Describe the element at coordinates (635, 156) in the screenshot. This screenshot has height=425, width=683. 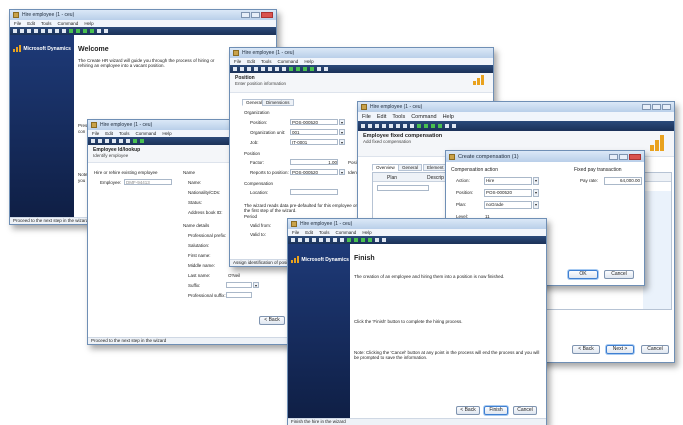
I see `close-button` at that location.